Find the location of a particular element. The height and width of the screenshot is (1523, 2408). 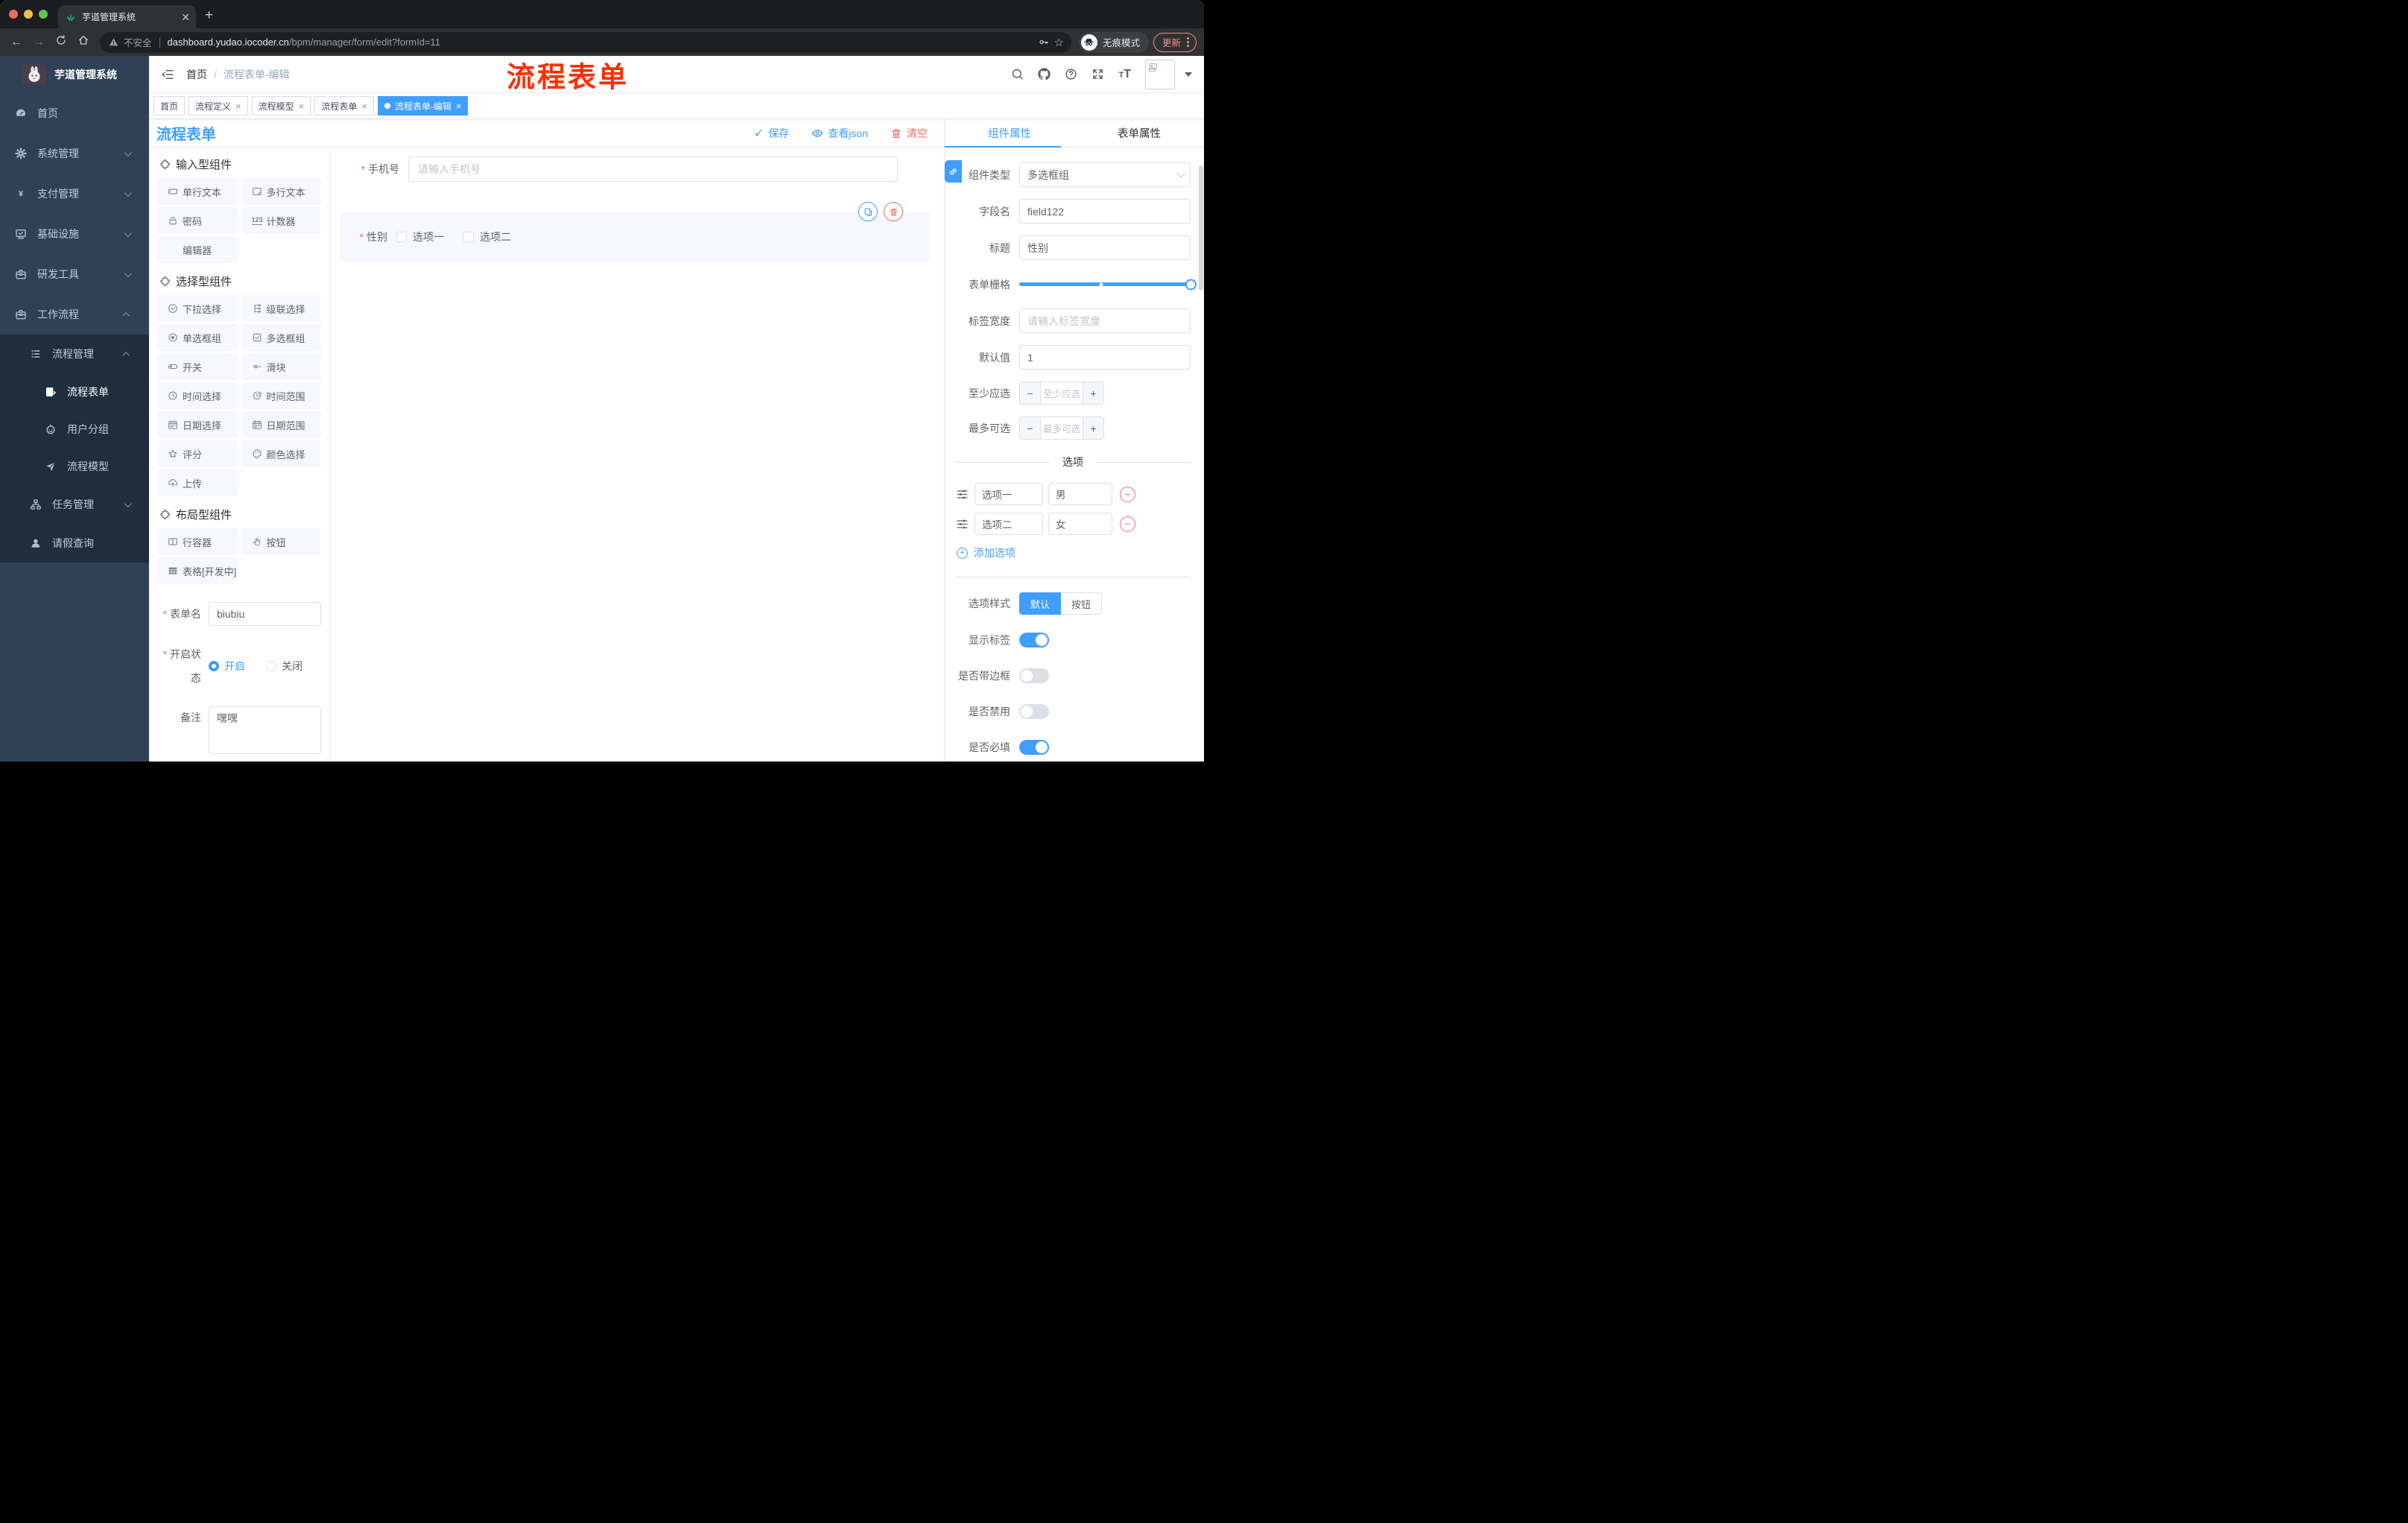

browser-update-button: 更新 is located at coordinates (1175, 42).